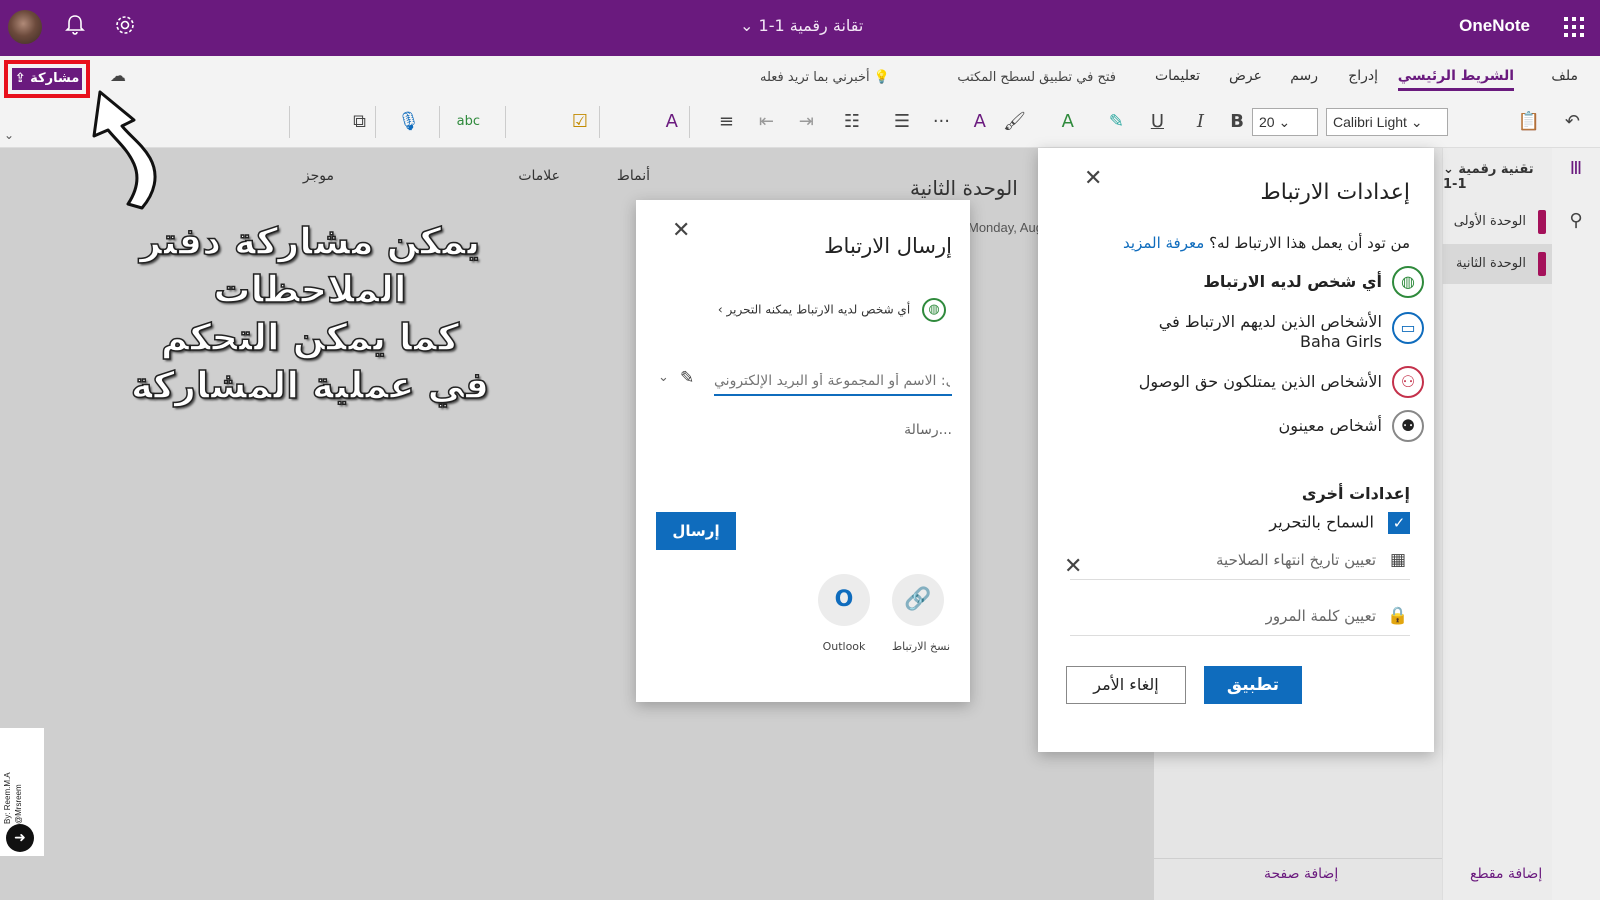 This screenshot has height=900, width=1600. I want to click on copy-link-option: 🔗 نسخ الارتباط, so click(921, 613).